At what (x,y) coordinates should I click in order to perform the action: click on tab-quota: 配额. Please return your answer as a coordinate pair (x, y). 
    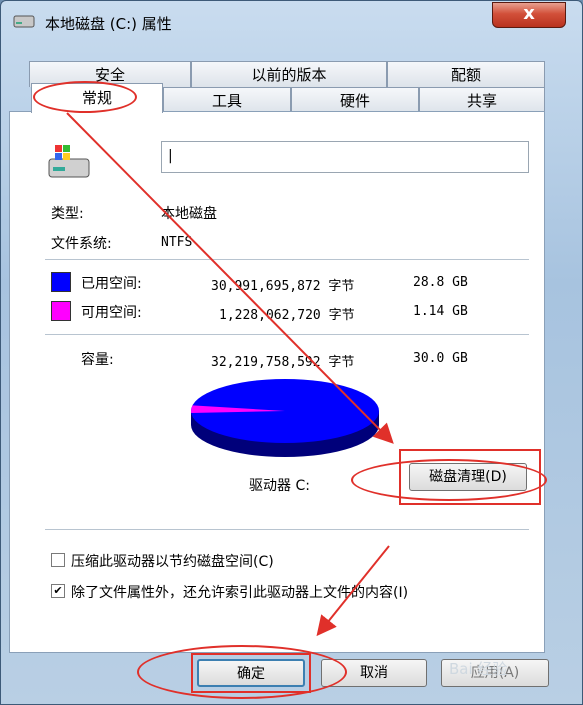
    Looking at the image, I should click on (466, 74).